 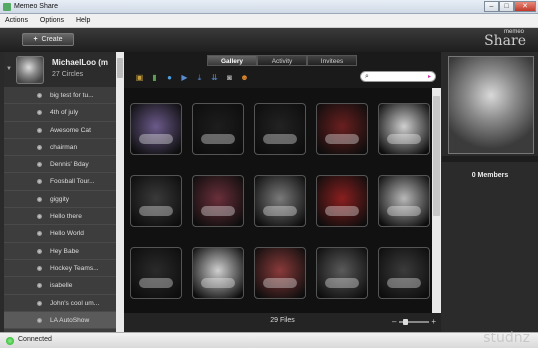 What do you see at coordinates (269, 7) in the screenshot?
I see `title-bar: Memeo Share – □ ✕` at bounding box center [269, 7].